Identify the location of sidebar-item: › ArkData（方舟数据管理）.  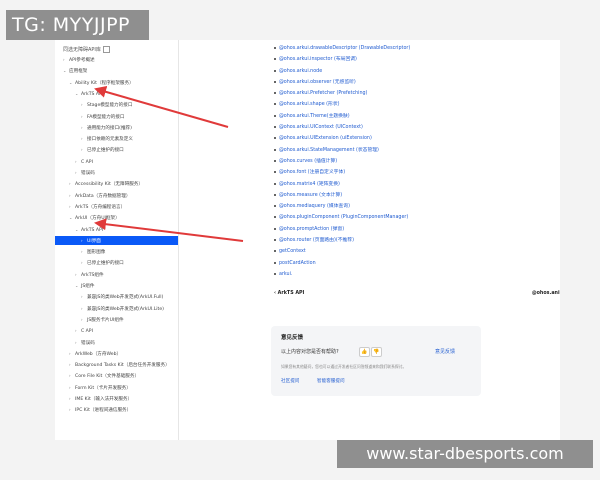
(116, 195).